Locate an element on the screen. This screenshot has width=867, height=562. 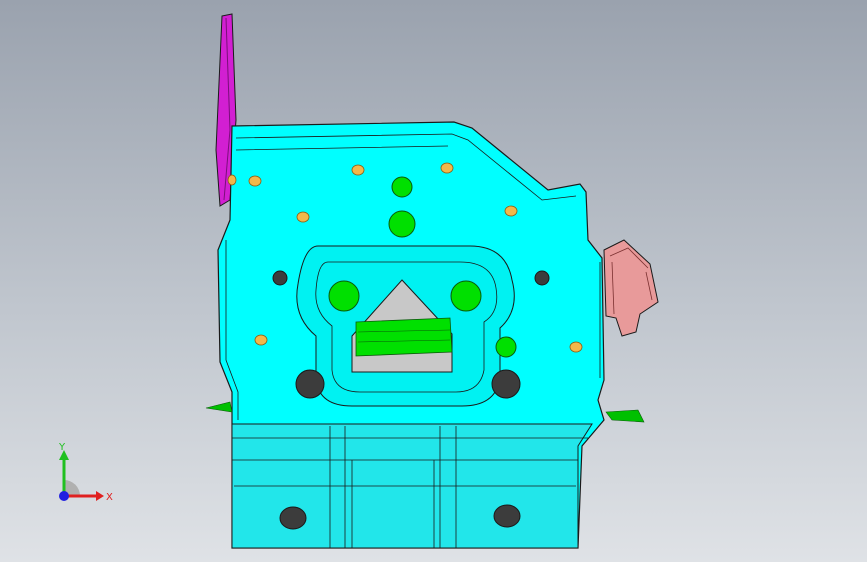
x-axis-arrow is located at coordinates (100, 496).